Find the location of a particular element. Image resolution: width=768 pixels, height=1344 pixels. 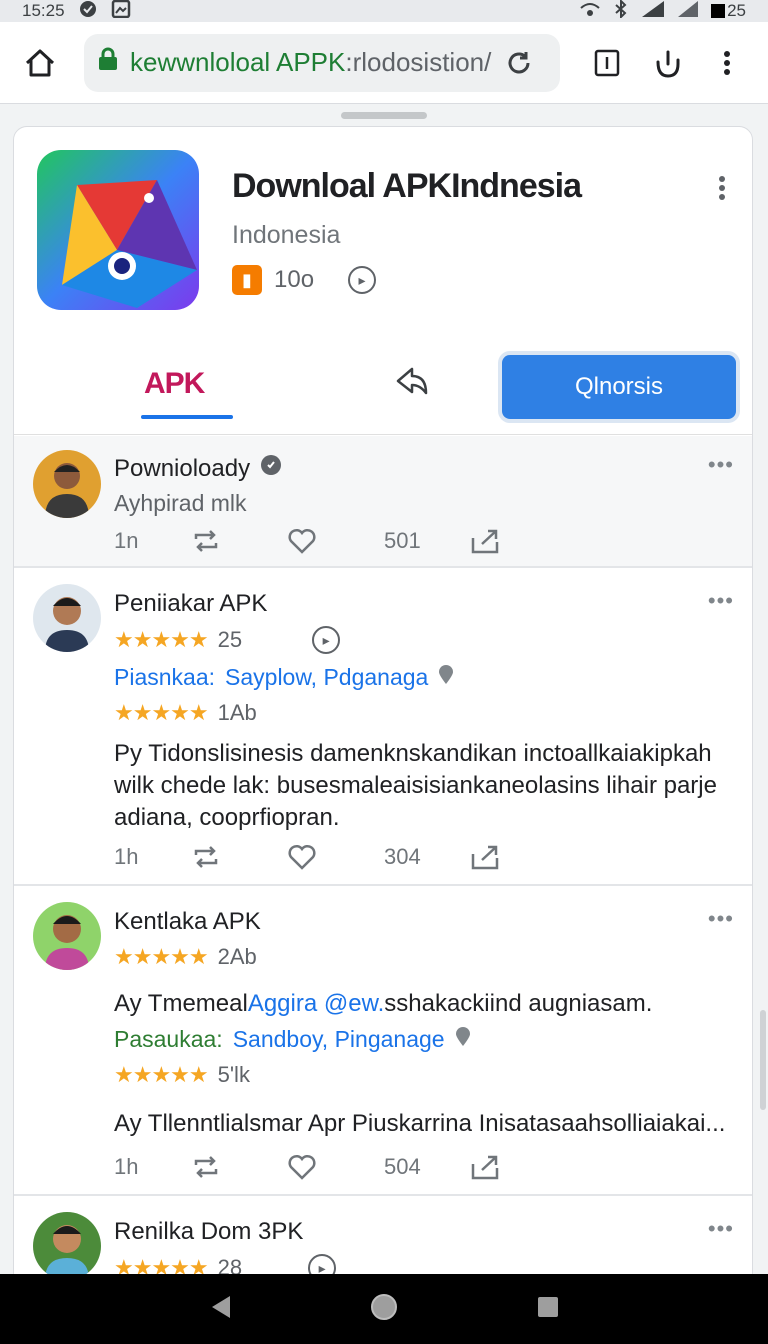

reload-icon is located at coordinates (519, 63).